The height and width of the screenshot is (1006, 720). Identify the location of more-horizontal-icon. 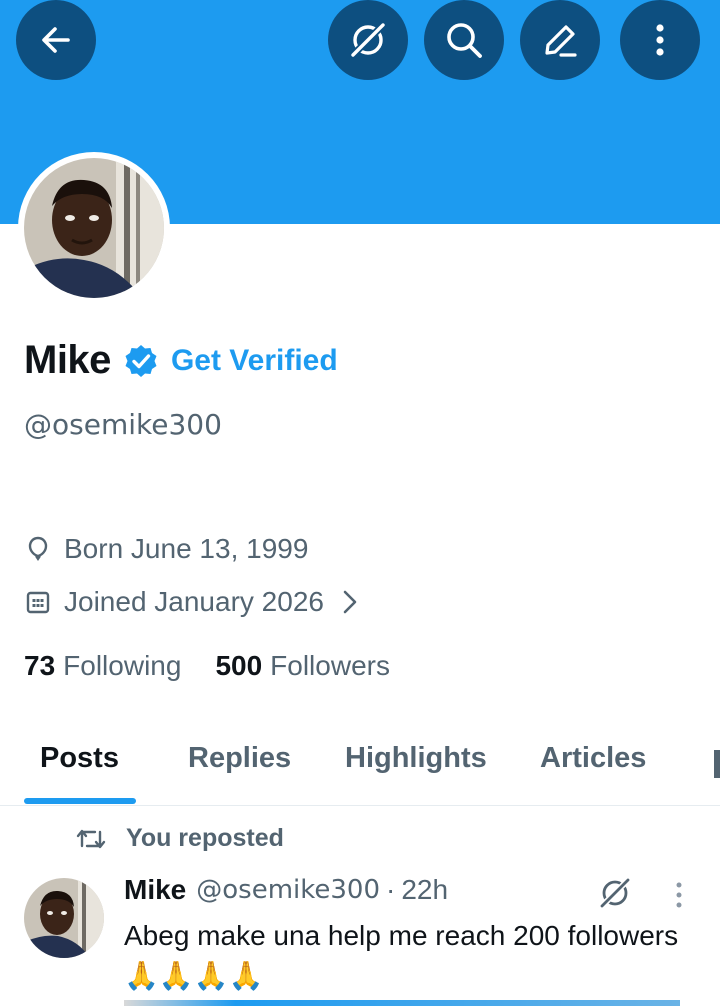
(679, 895).